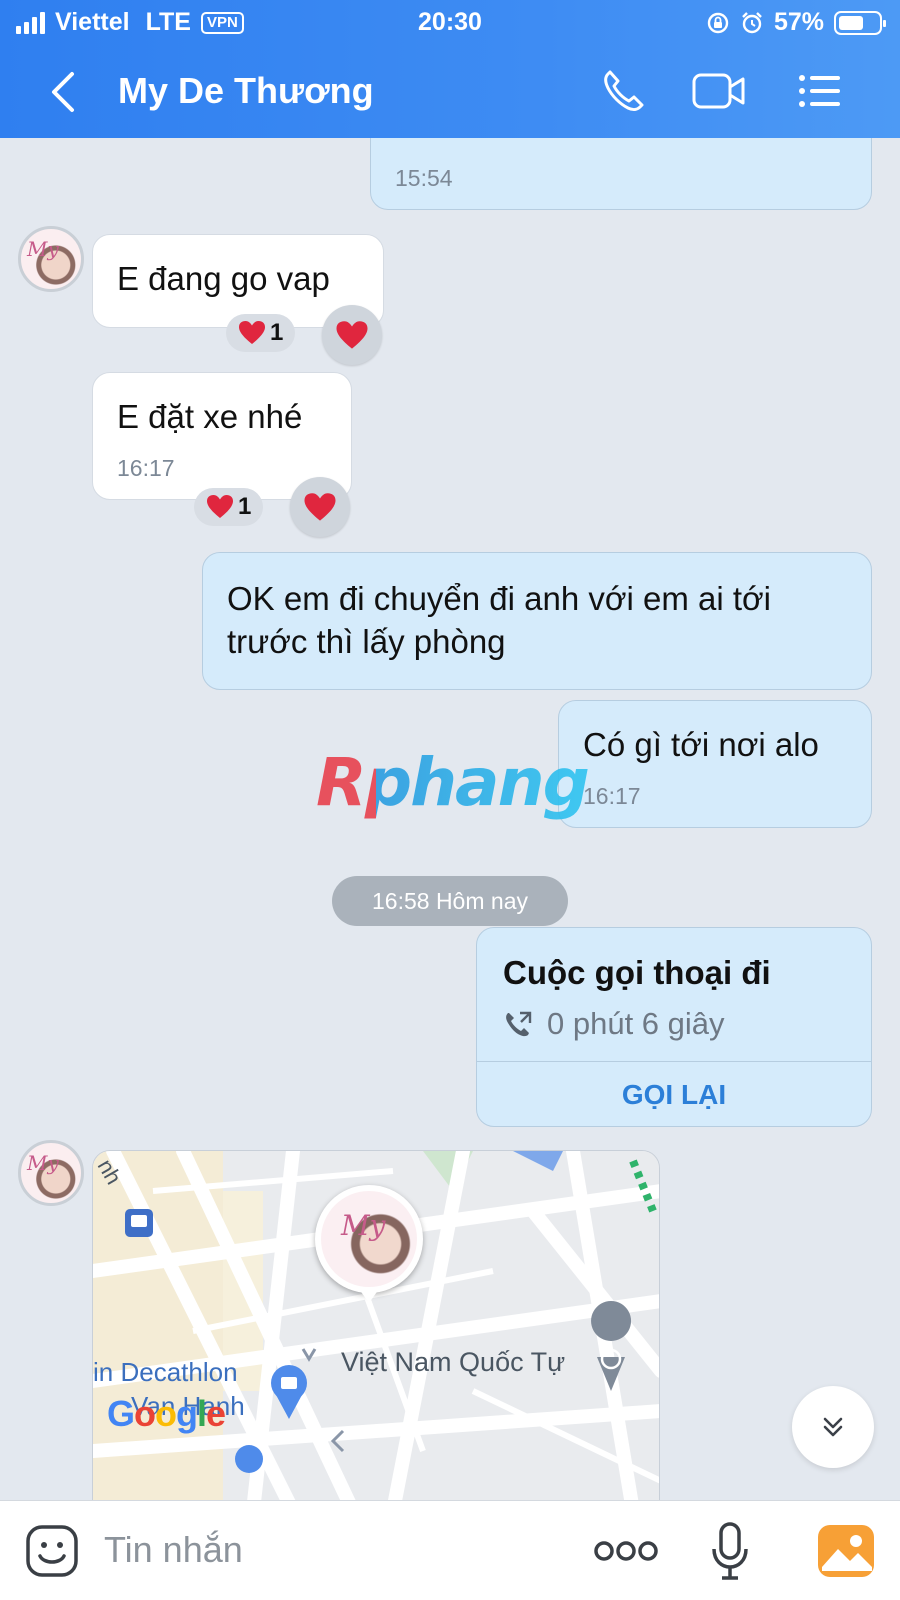 The image size is (900, 1600). I want to click on google-logo: Google, so click(166, 1413).